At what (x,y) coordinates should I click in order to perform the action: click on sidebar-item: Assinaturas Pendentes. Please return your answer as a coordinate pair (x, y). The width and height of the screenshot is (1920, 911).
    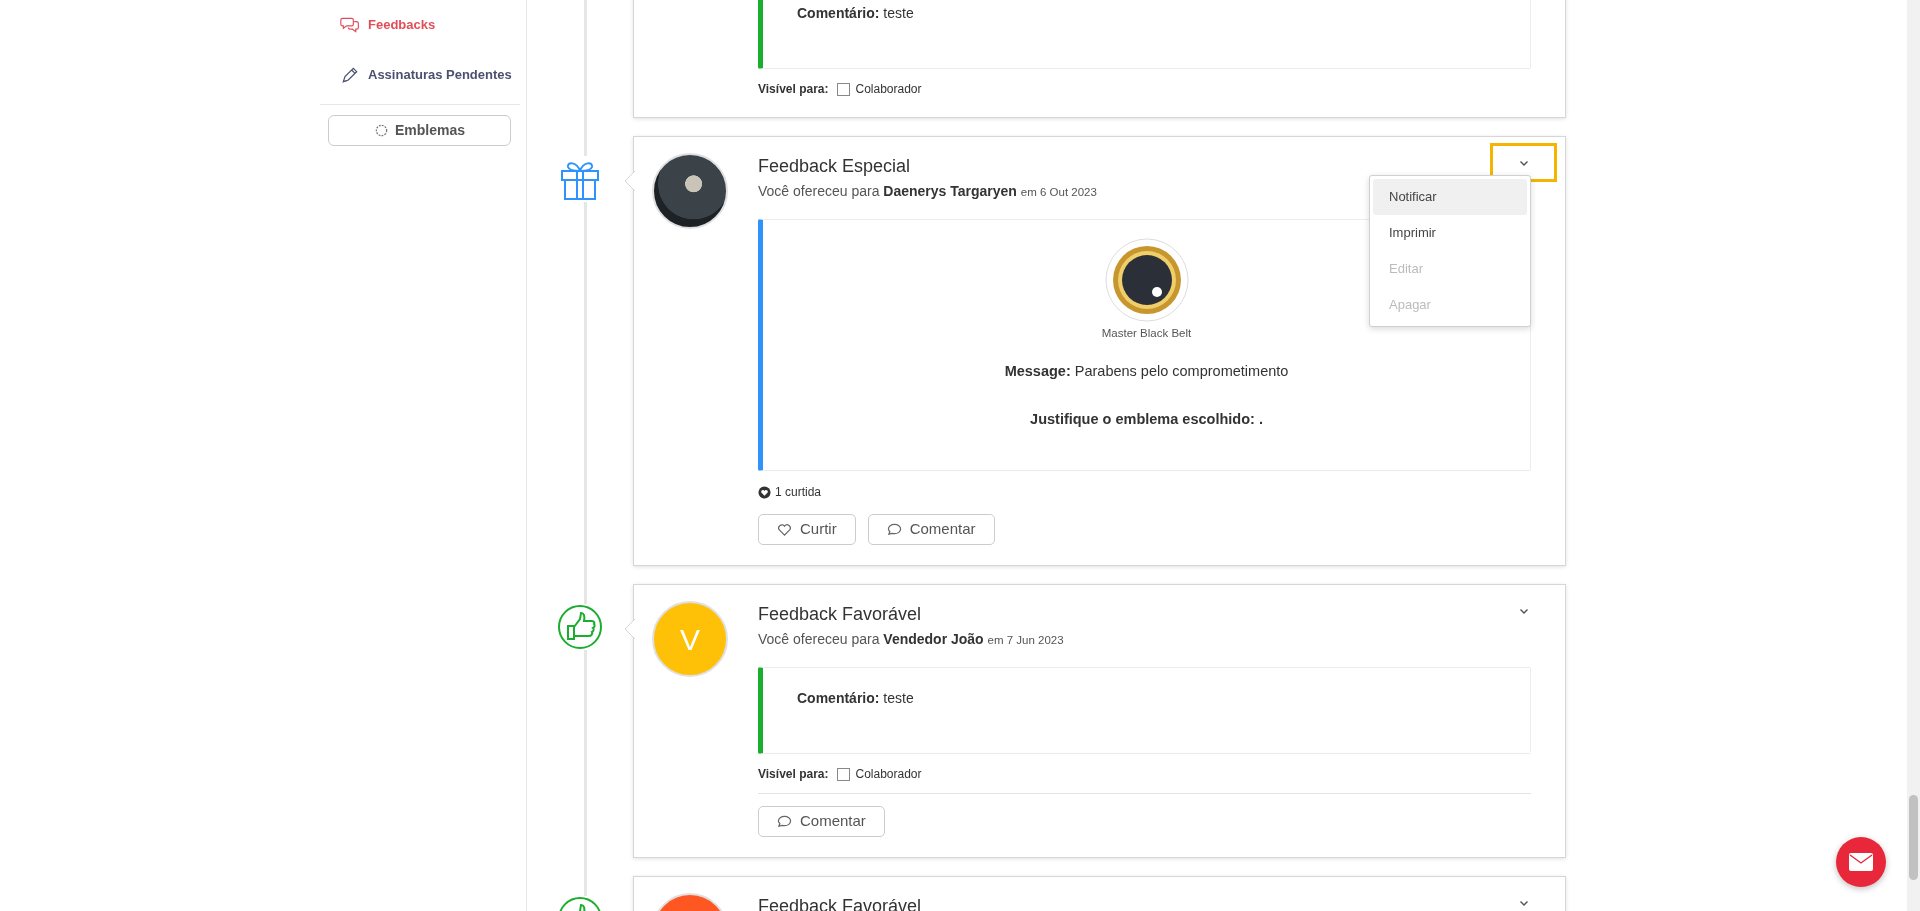
    Looking at the image, I should click on (420, 75).